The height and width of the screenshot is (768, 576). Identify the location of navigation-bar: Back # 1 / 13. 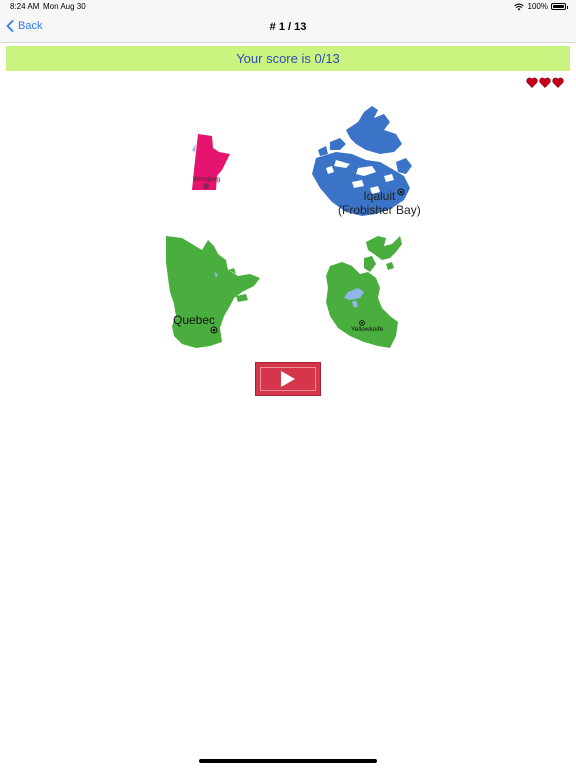
(288, 28).